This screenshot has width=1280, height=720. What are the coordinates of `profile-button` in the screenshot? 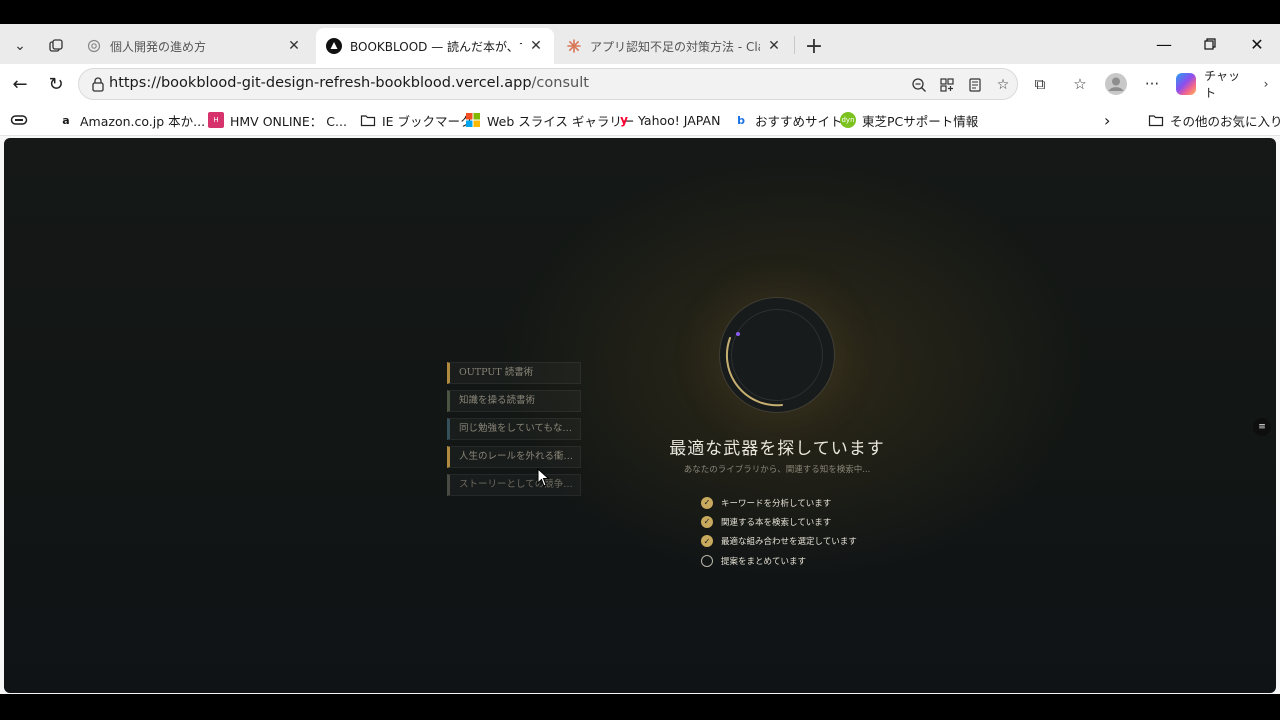 It's located at (1116, 84).